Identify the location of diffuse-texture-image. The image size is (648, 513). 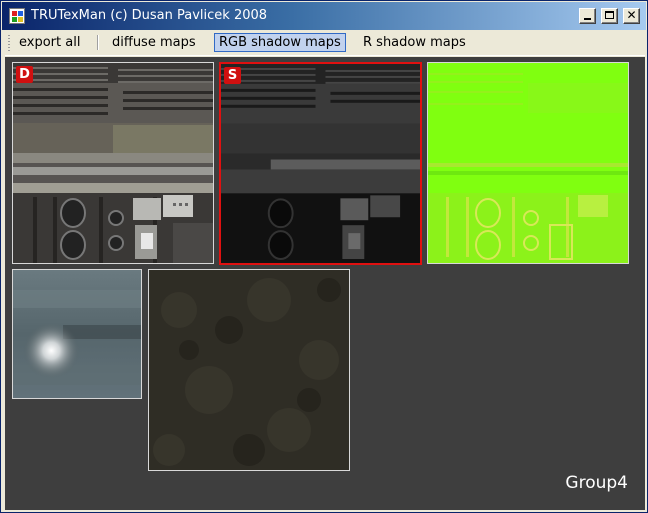
(113, 163).